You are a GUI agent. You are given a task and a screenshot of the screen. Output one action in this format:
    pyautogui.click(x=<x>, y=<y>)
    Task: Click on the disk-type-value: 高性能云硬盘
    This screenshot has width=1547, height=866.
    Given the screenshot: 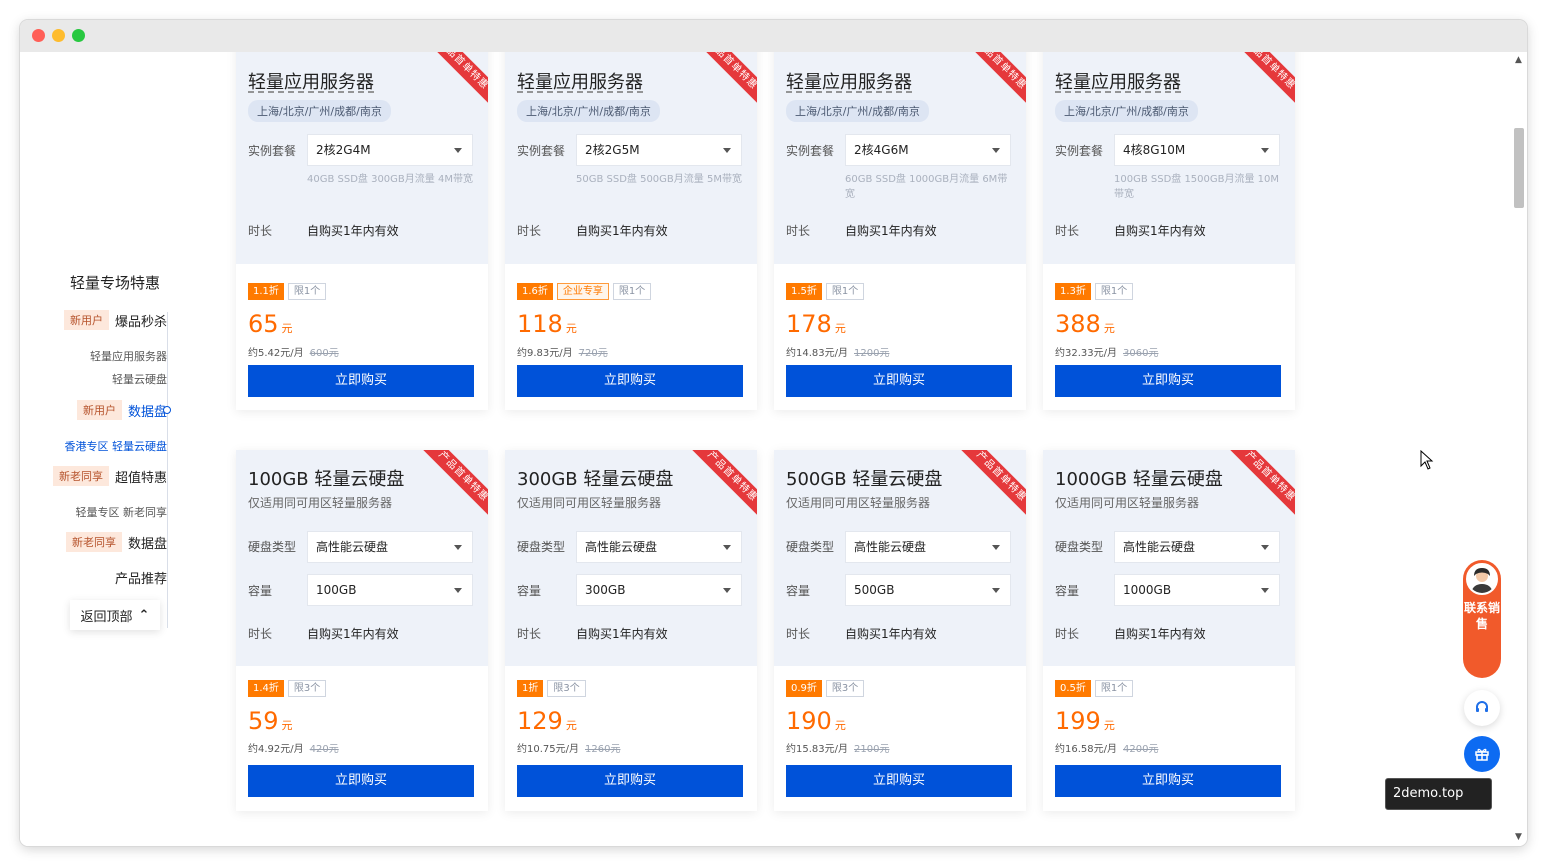 What is the action you would take?
    pyautogui.click(x=352, y=547)
    